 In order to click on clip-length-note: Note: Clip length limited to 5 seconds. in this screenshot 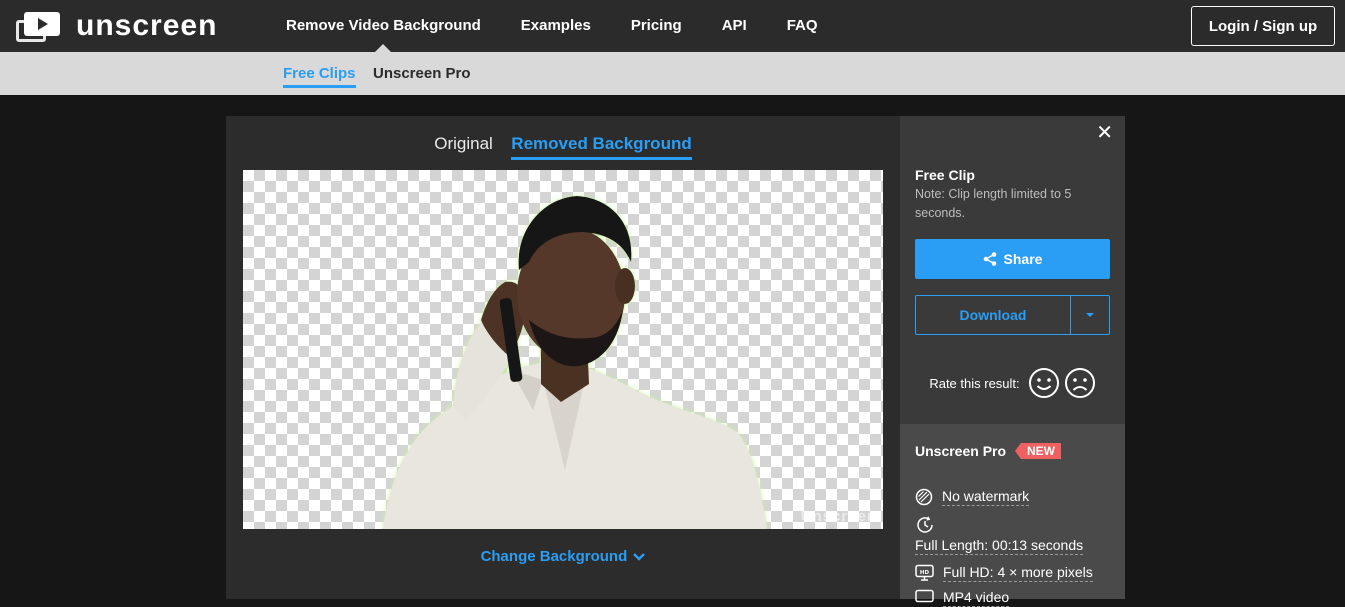, I will do `click(993, 203)`.